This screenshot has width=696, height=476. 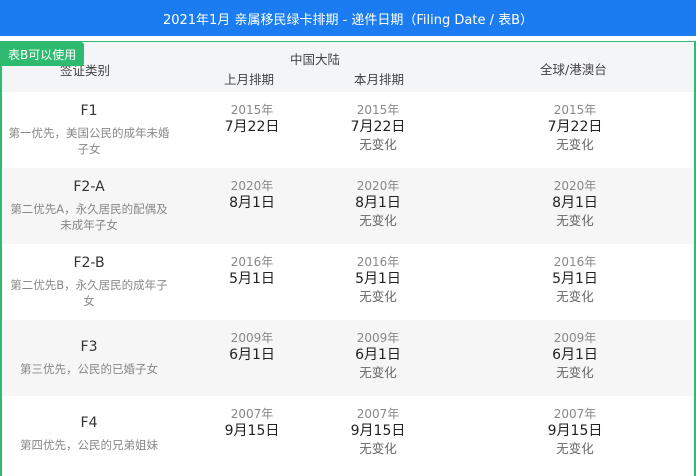 I want to click on global-cell: 2007年 9月15日 无变化, so click(x=575, y=432).